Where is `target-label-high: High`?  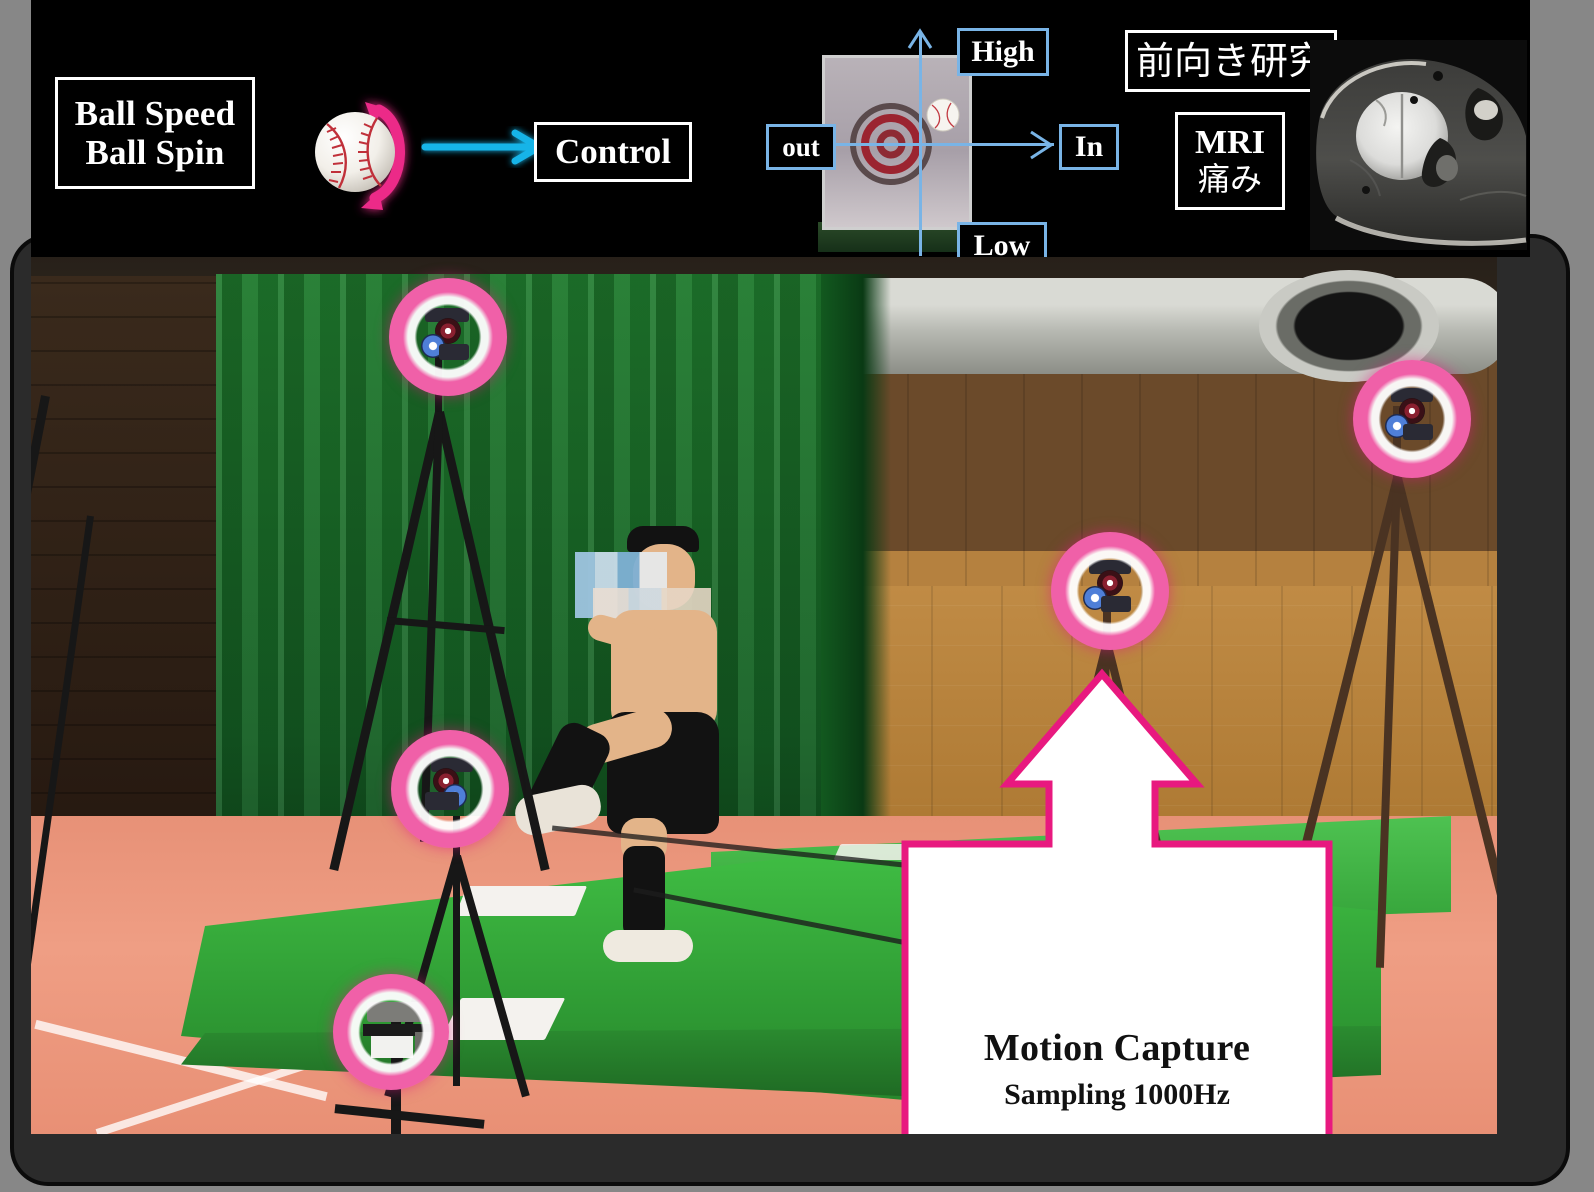
target-label-high: High is located at coordinates (1003, 52).